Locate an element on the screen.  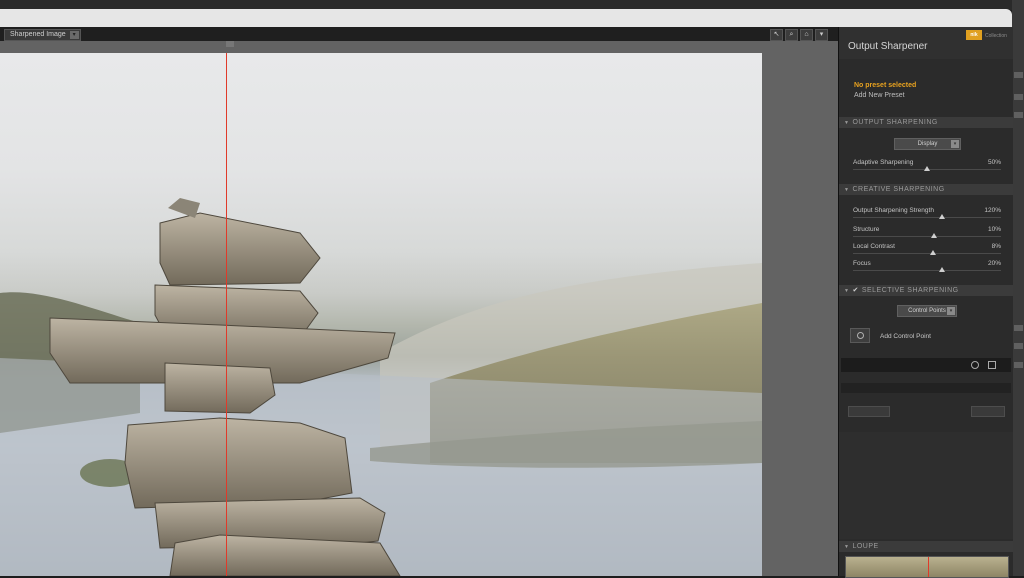
info-icon: ▾ is located at coordinates (821, 35).